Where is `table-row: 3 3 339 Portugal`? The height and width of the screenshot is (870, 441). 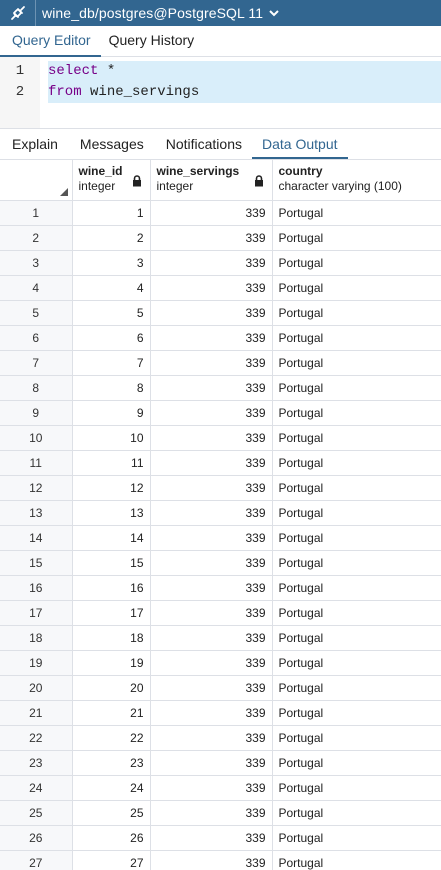
table-row: 3 3 339 Portugal is located at coordinates (220, 263).